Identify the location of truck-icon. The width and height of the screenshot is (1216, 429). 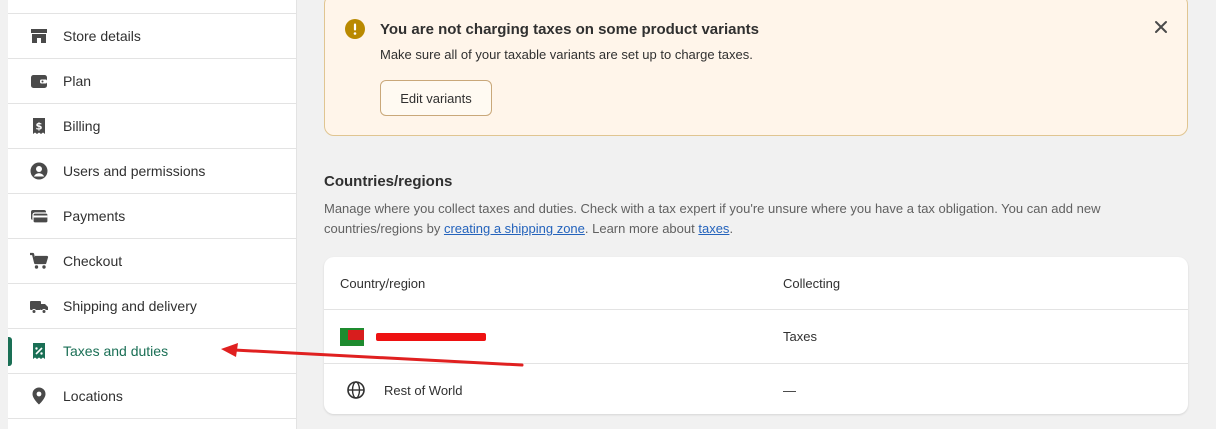
(39, 306).